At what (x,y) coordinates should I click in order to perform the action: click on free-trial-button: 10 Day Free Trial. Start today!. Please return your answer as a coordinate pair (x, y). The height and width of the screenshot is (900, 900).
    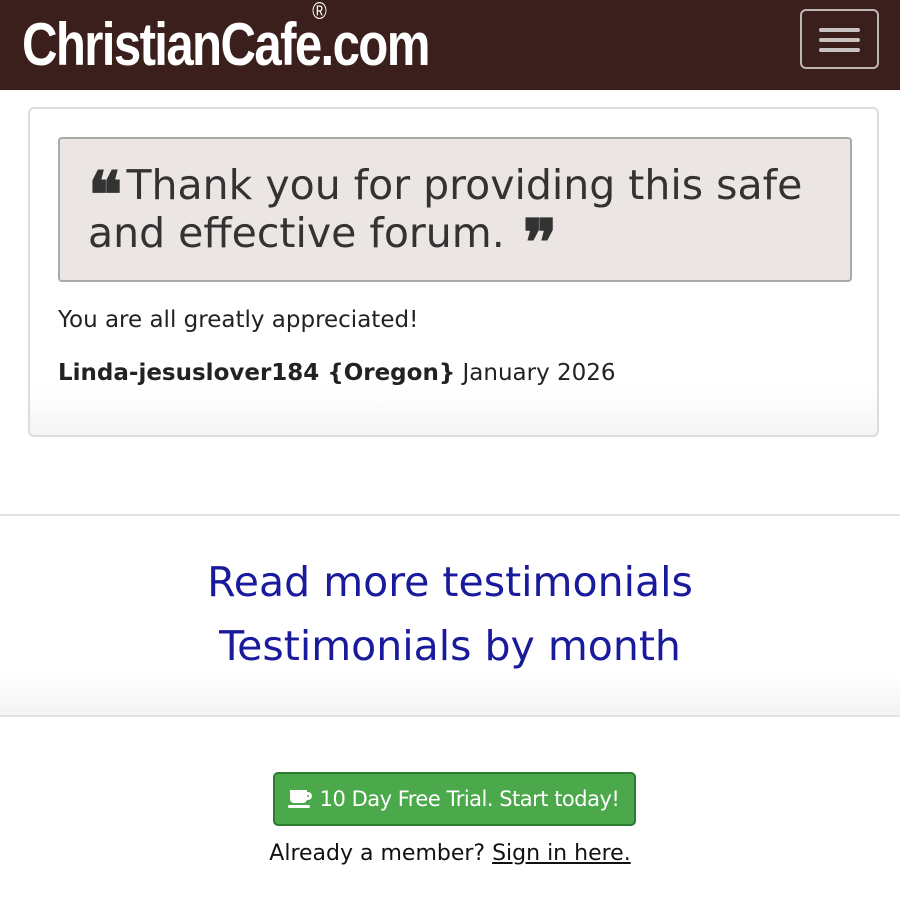
    Looking at the image, I should click on (454, 799).